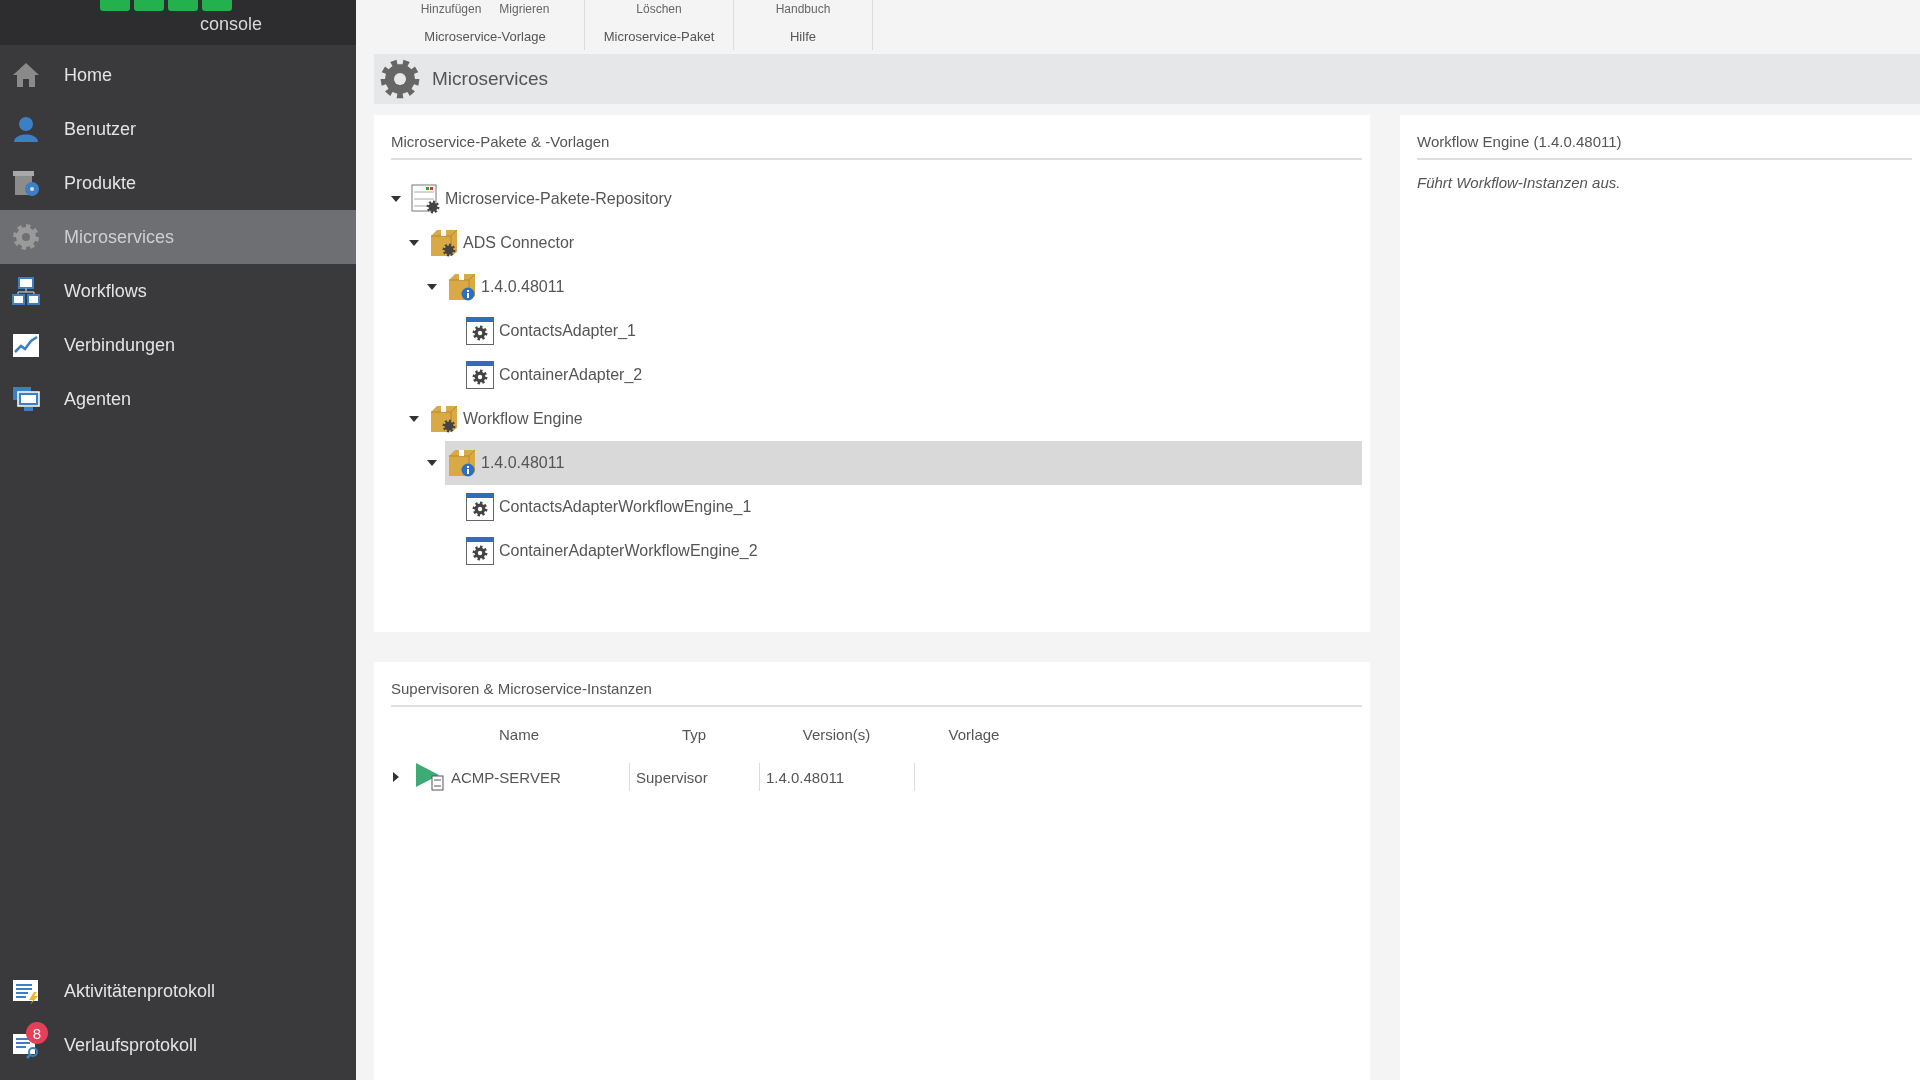  I want to click on monitors-icon, so click(26, 399).